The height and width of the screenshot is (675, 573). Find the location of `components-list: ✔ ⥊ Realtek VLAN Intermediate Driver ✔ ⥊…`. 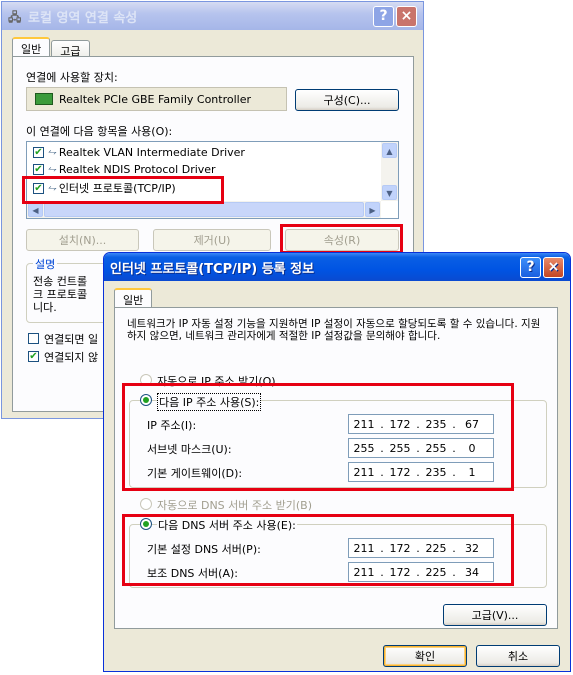

components-list: ✔ ⥊ Realtek VLAN Intermediate Driver ✔ ⥊… is located at coordinates (212, 180).